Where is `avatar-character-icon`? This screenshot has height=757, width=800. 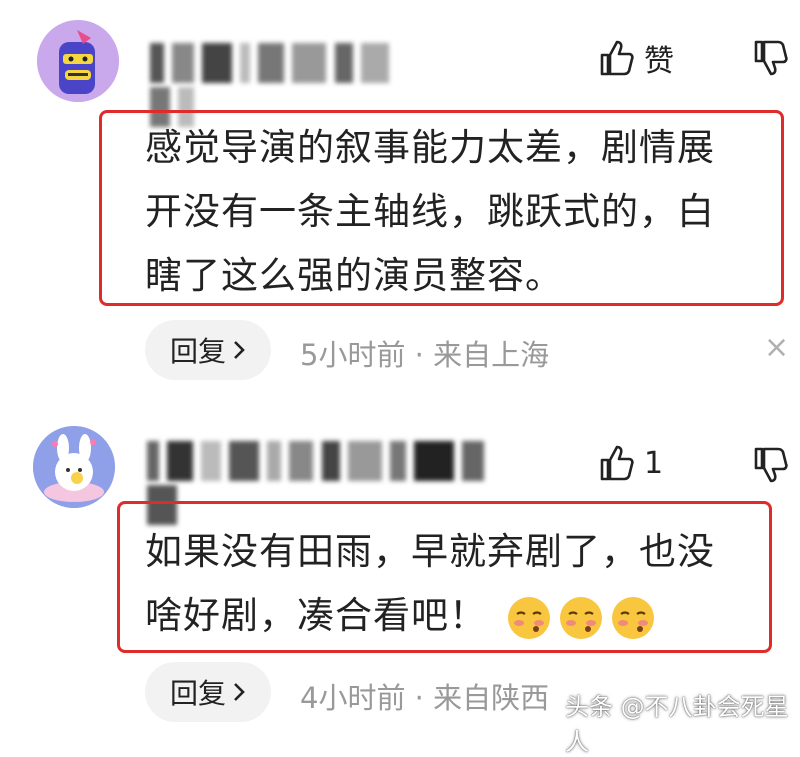 avatar-character-icon is located at coordinates (78, 61).